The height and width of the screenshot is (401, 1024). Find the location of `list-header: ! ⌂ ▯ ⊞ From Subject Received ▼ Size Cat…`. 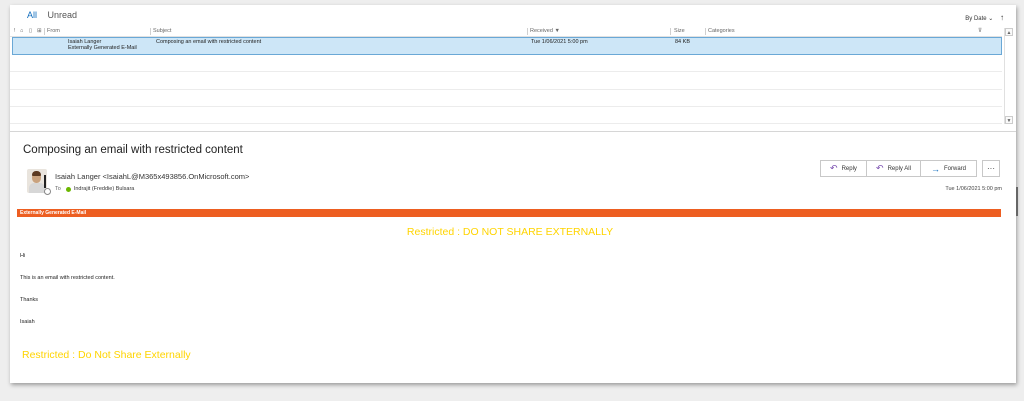

list-header: ! ⌂ ▯ ⊞ From Subject Received ▼ Size Cat… is located at coordinates (506, 32).